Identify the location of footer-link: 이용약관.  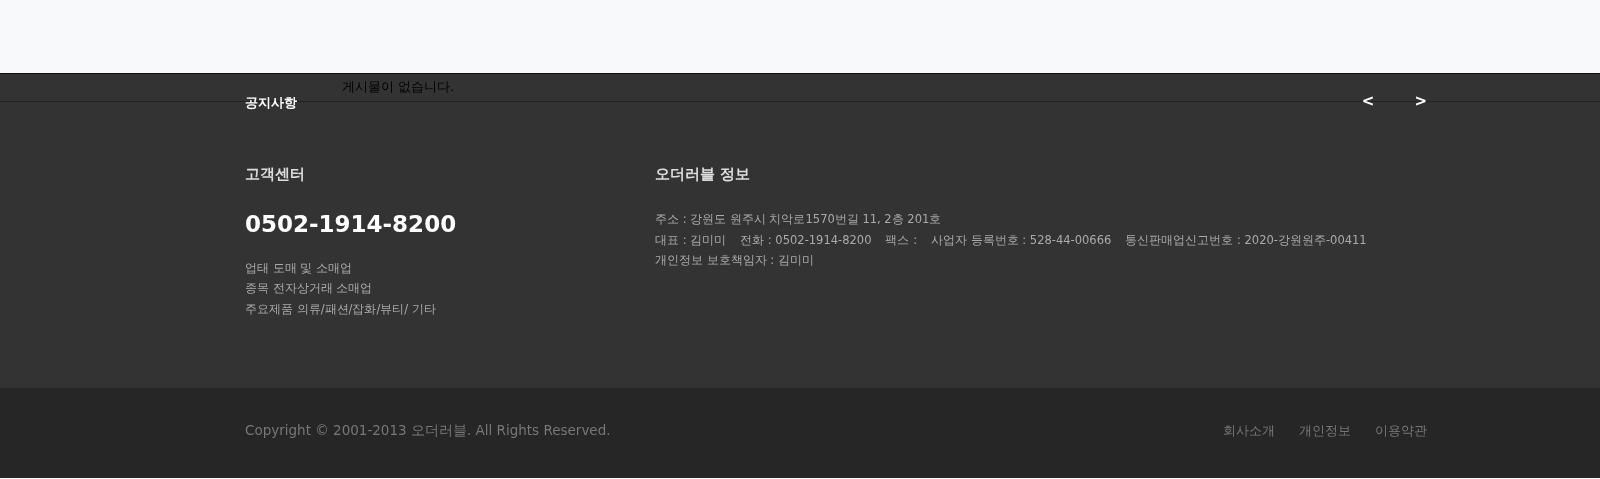
(1401, 430).